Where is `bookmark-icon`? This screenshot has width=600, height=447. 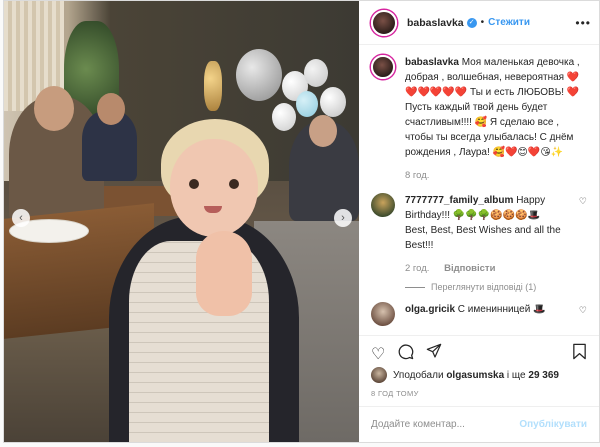
bookmark-icon is located at coordinates (579, 354).